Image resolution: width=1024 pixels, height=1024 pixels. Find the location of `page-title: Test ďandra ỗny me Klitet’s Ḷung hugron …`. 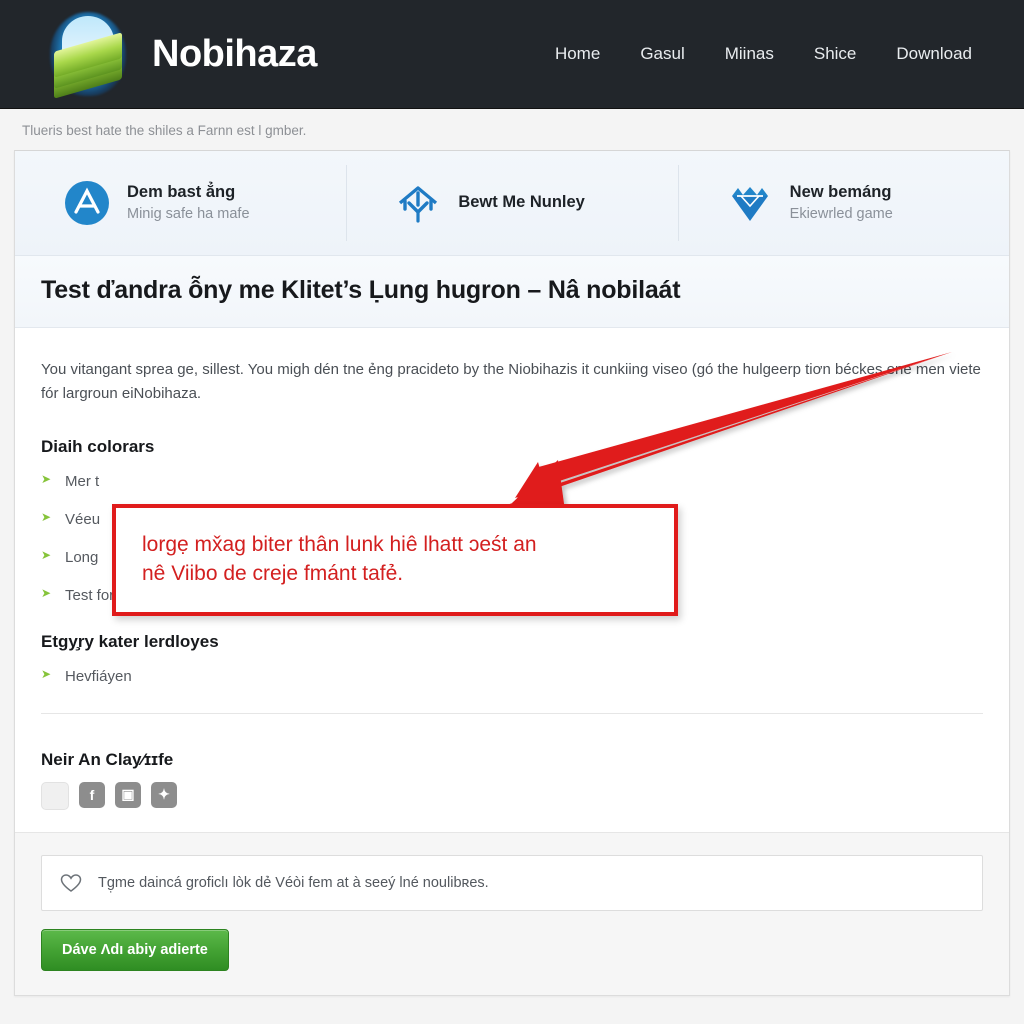

page-title: Test ďandra ỗny me Klitet’s Ḷung hugron … is located at coordinates (361, 290).